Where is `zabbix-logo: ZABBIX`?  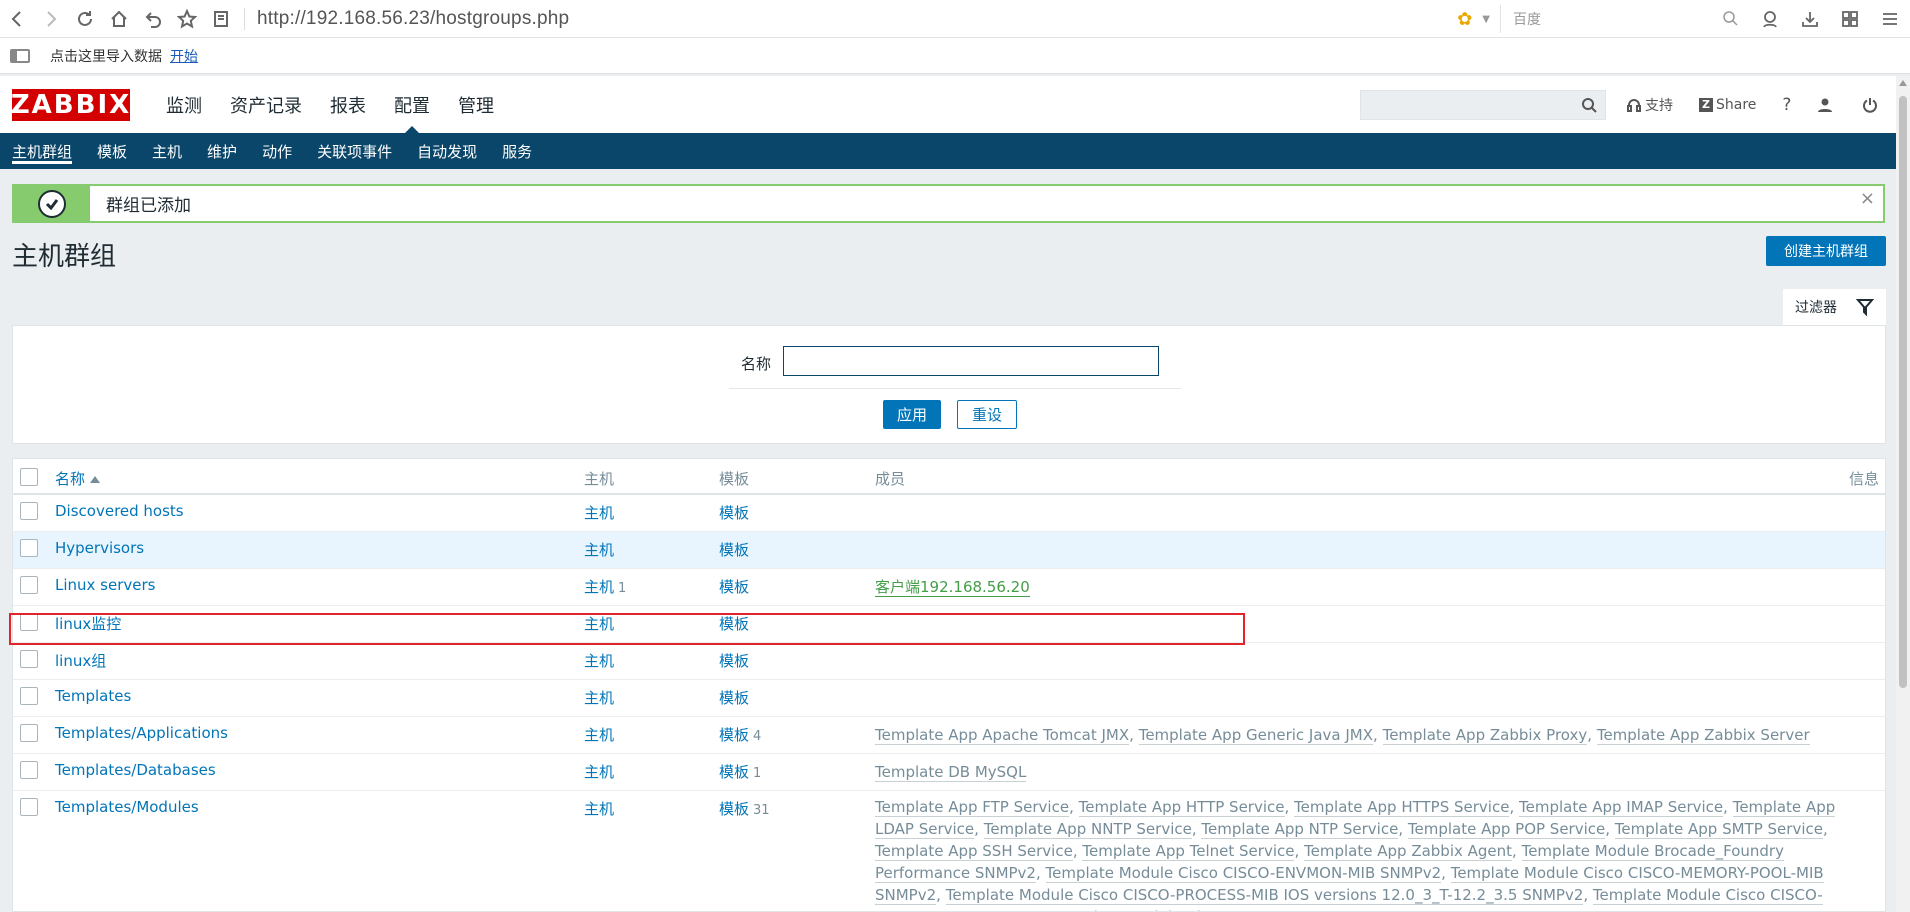 zabbix-logo: ZABBIX is located at coordinates (70, 105).